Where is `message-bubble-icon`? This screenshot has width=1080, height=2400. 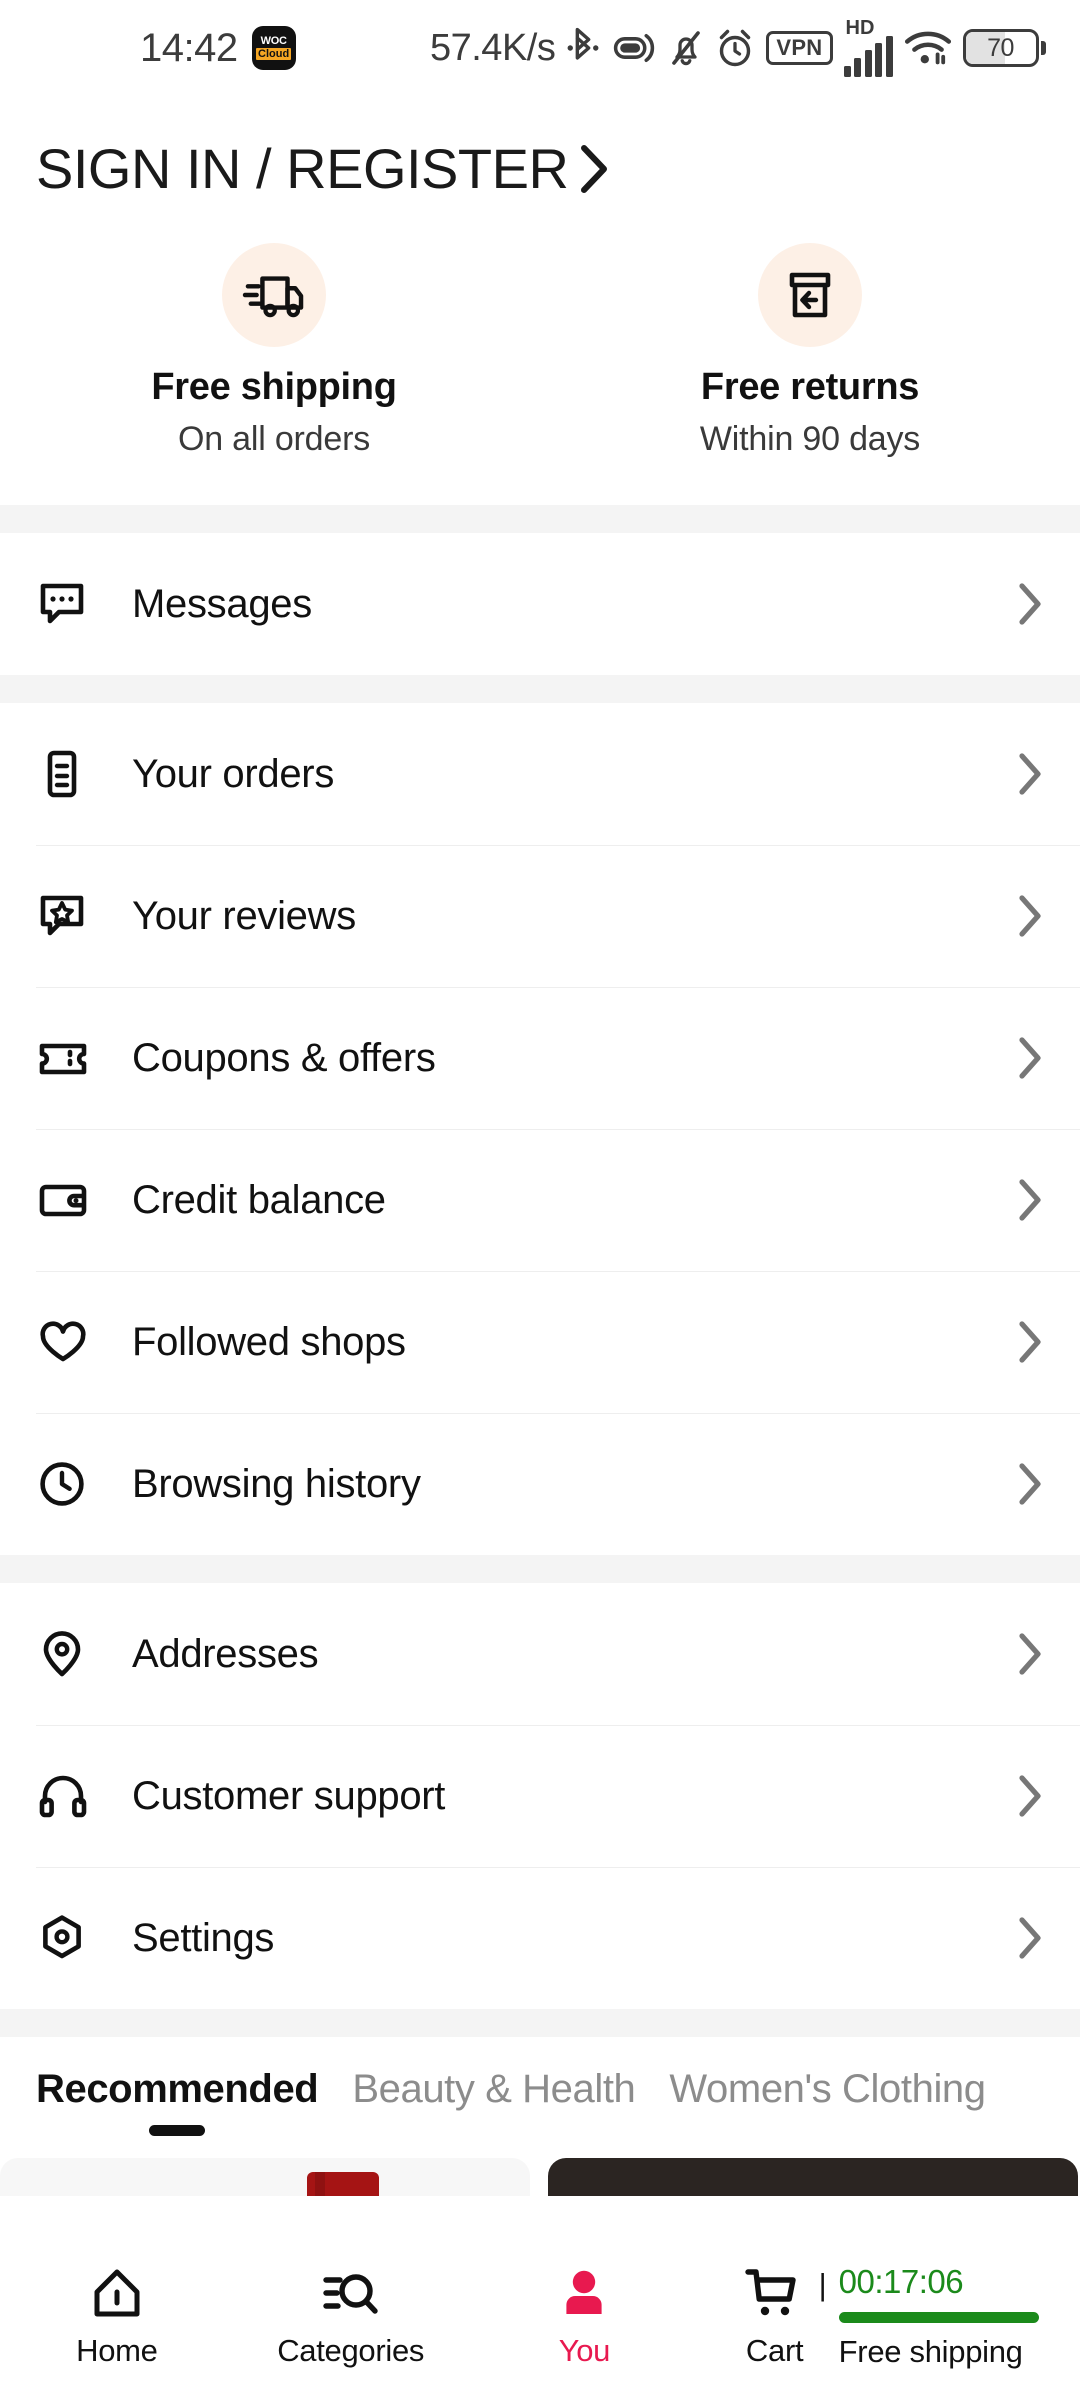 message-bubble-icon is located at coordinates (64, 604).